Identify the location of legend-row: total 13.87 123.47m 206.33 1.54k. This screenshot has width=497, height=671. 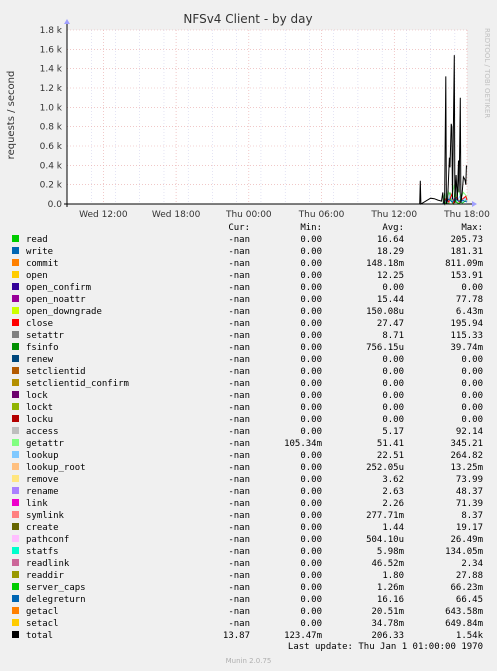
(247, 636).